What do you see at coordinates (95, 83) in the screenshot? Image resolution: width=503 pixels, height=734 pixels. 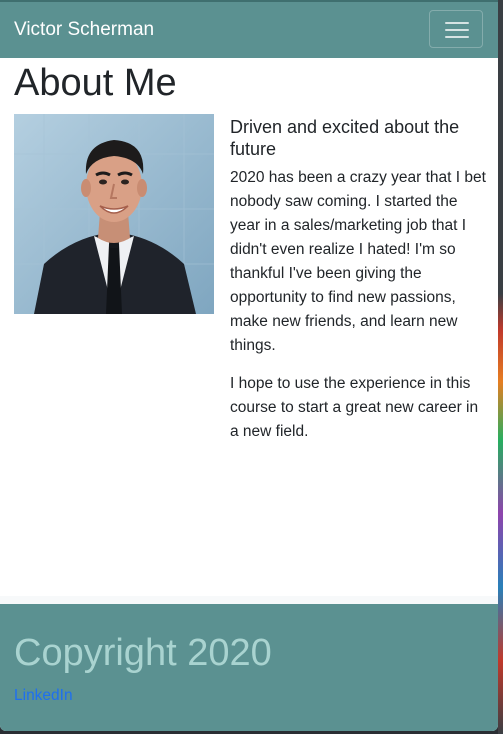 I see `page-title: About Me` at bounding box center [95, 83].